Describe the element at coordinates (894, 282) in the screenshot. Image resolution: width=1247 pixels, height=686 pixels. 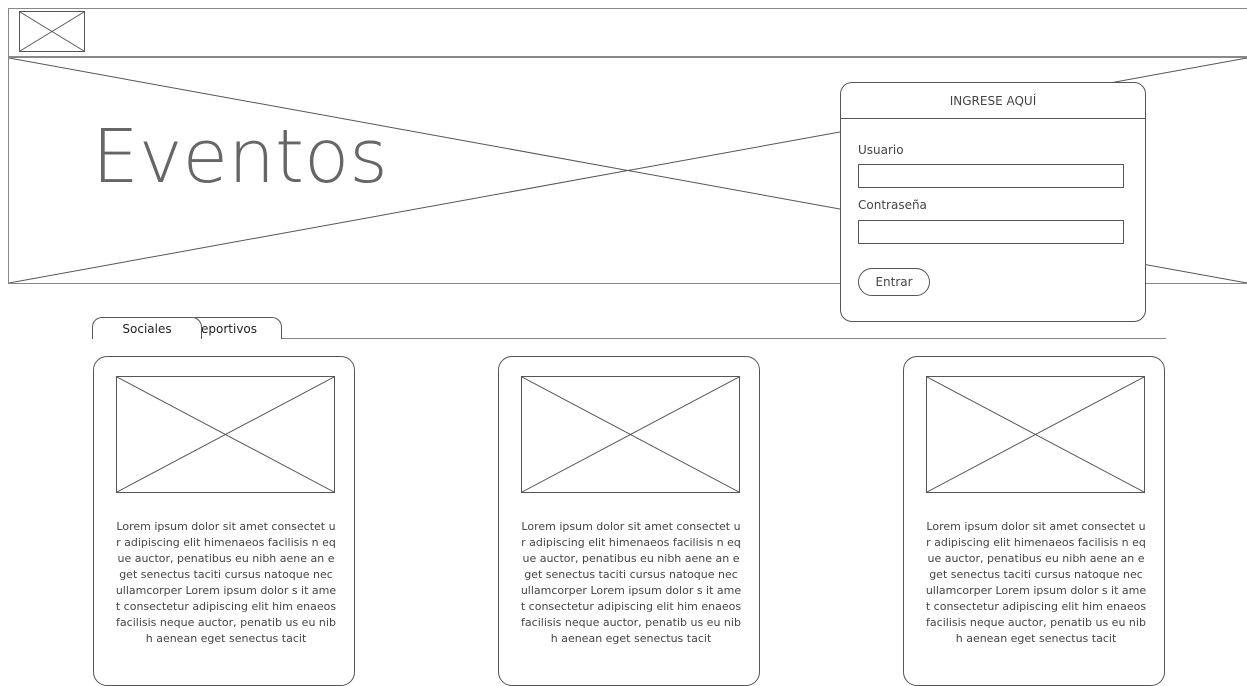
I see `enter-button: Entrar` at that location.